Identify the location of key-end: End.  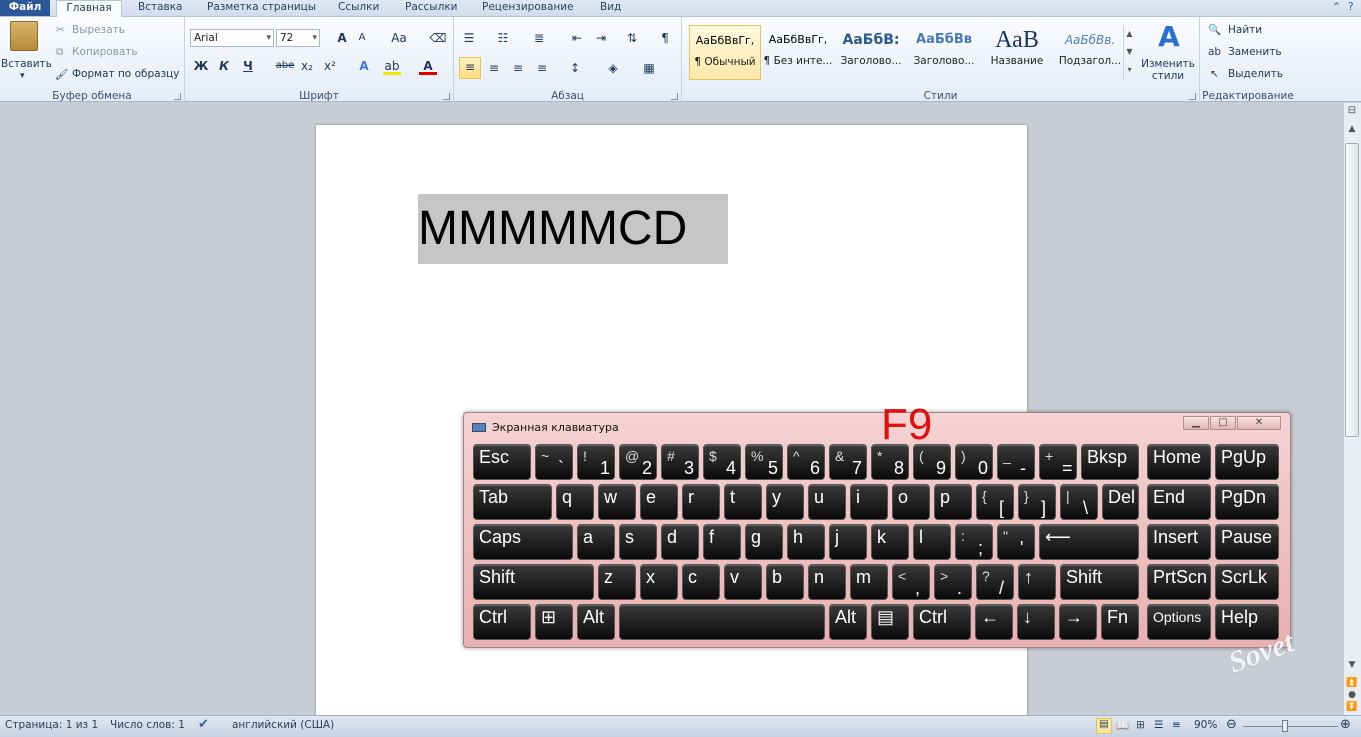
(1179, 502).